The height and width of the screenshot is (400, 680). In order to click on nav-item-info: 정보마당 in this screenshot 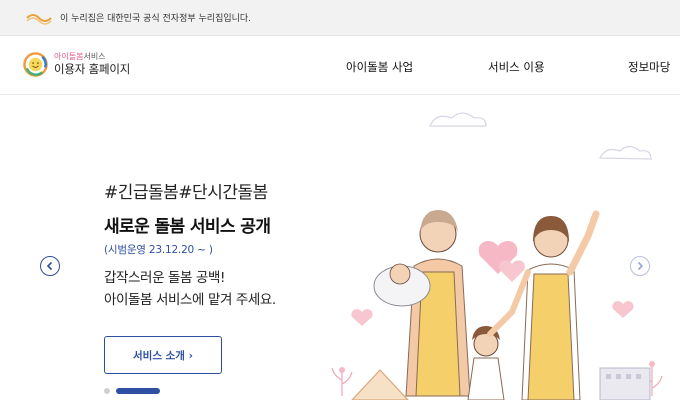, I will do `click(649, 67)`.